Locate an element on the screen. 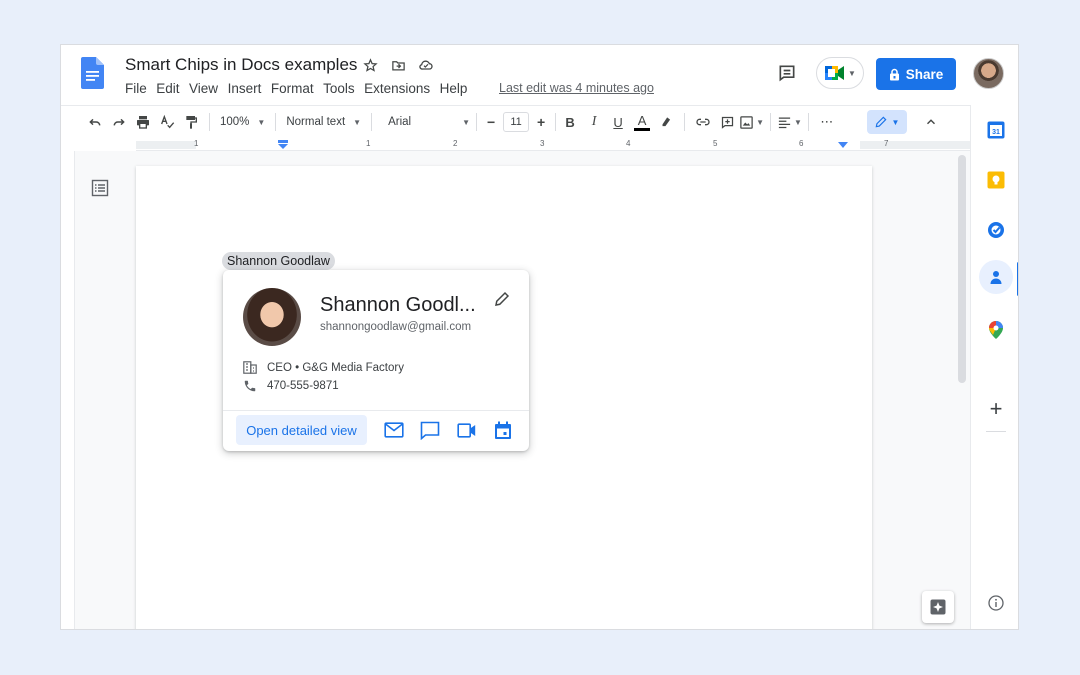  info-icon is located at coordinates (996, 603).